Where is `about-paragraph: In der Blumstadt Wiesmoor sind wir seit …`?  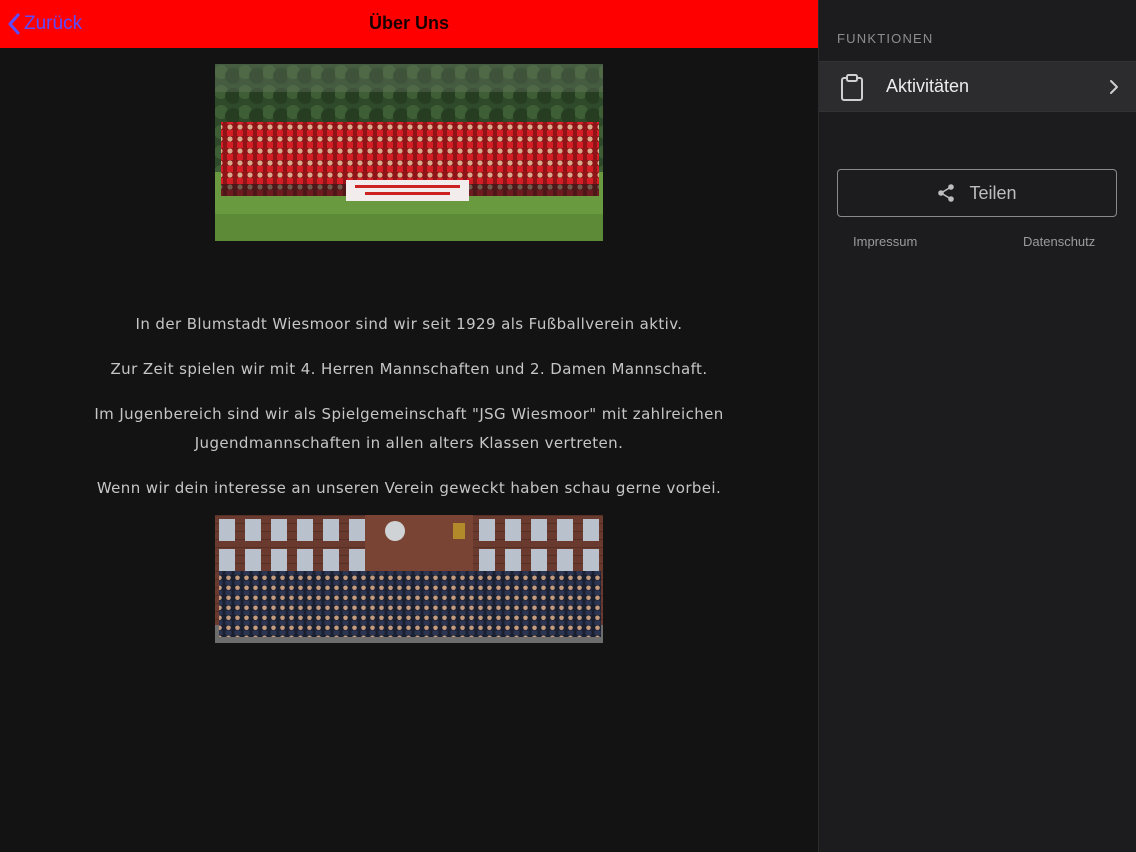 about-paragraph: In der Blumstadt Wiesmoor sind wir seit … is located at coordinates (409, 324).